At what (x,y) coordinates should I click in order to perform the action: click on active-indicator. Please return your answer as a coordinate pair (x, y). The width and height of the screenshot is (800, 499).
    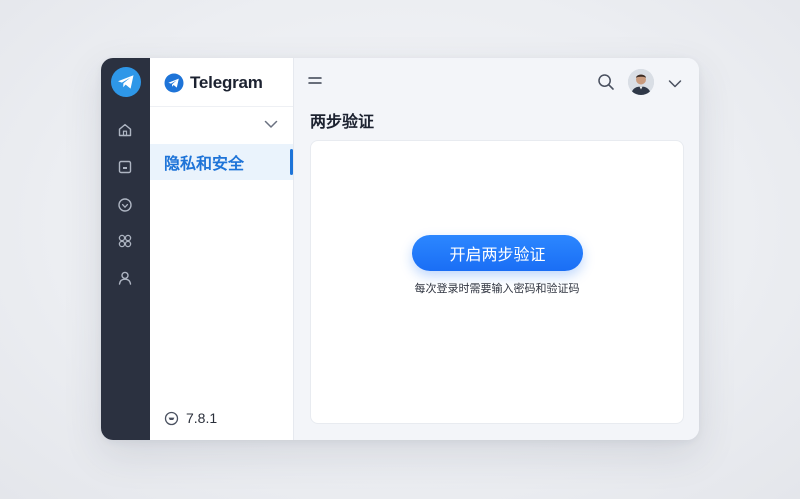
    Looking at the image, I should click on (291, 162).